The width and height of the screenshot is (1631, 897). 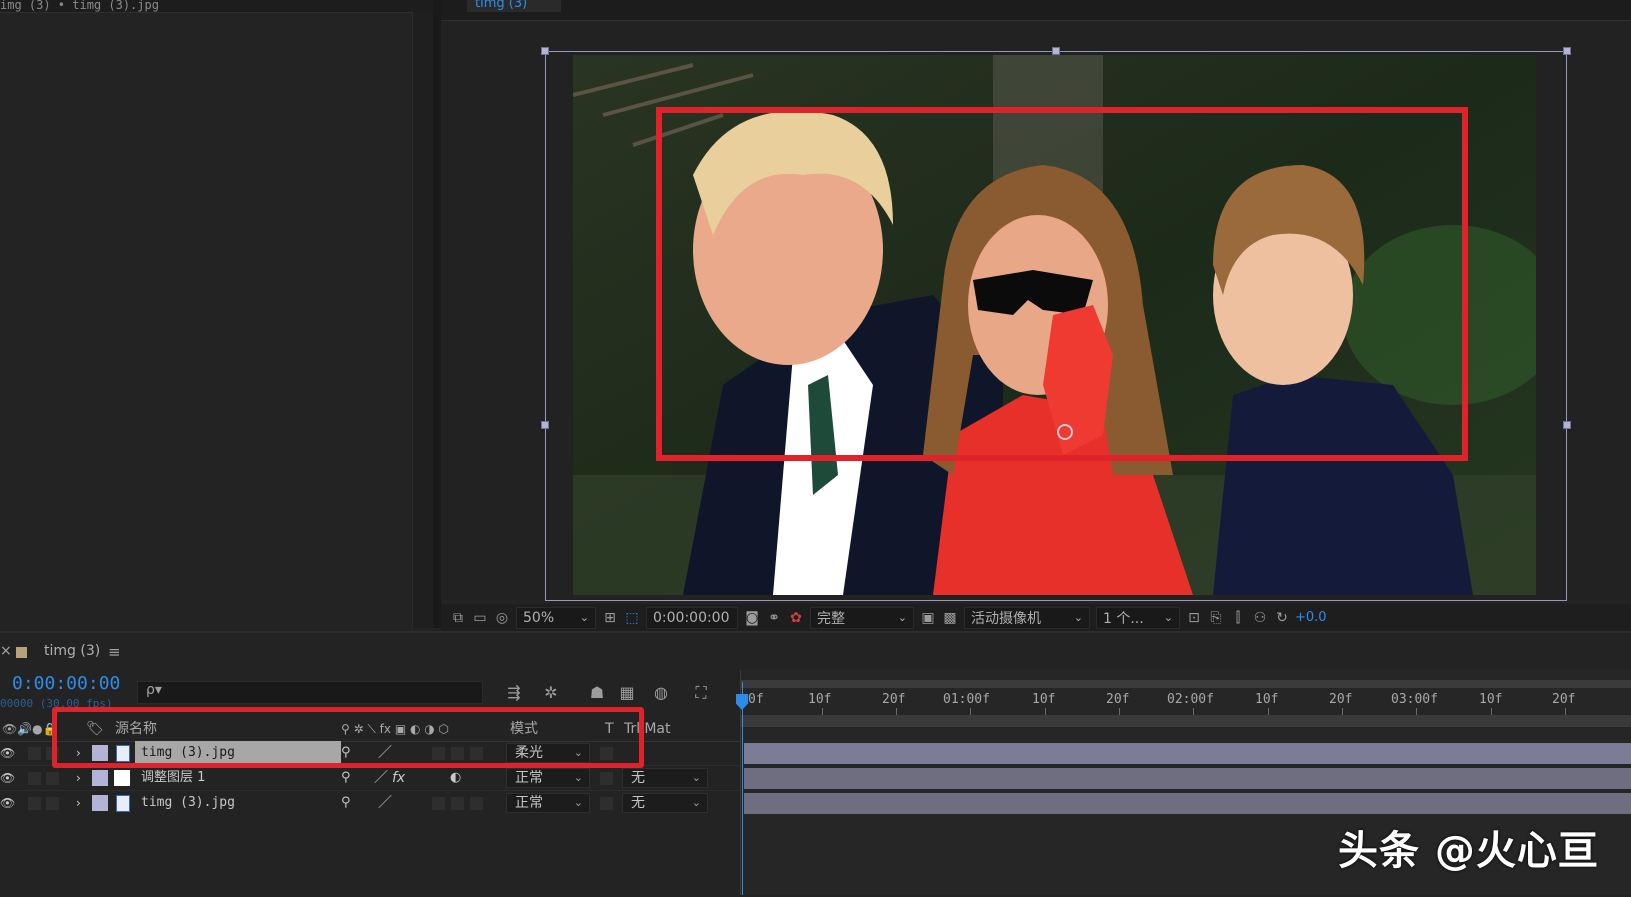 I want to click on project-panel-tab: img (3) • timg (3).jpg, so click(x=216, y=6).